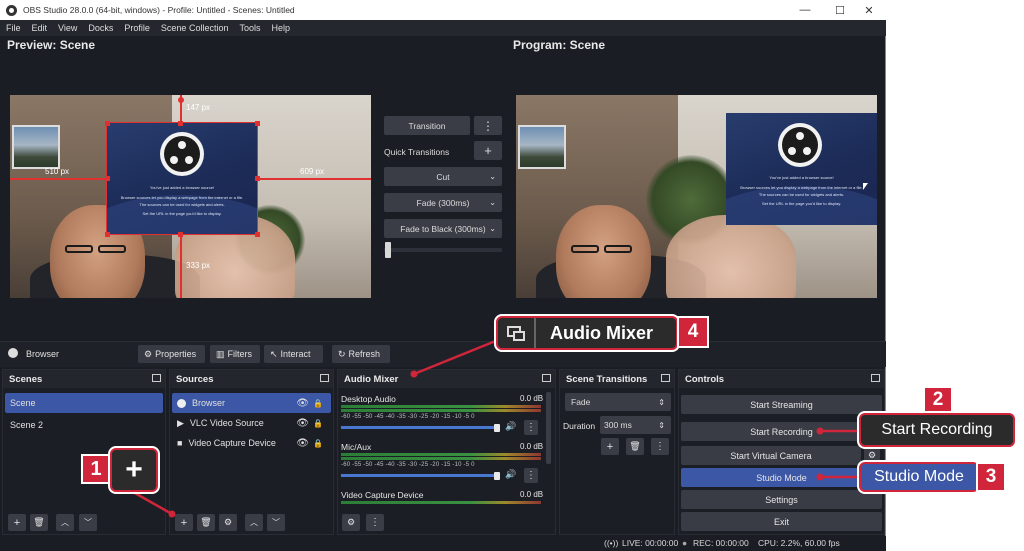  What do you see at coordinates (443, 176) in the screenshot?
I see `quick-transition-cut: Cut ⌄` at bounding box center [443, 176].